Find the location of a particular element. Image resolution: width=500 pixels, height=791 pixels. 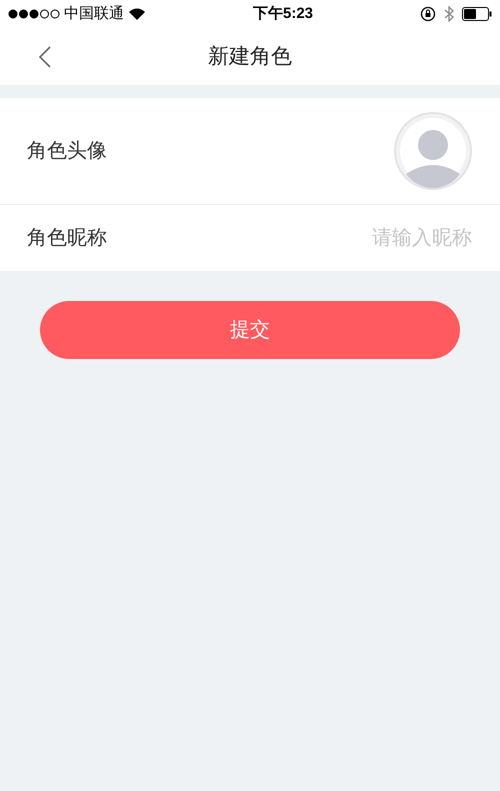

submit-button: 提交 is located at coordinates (250, 330).